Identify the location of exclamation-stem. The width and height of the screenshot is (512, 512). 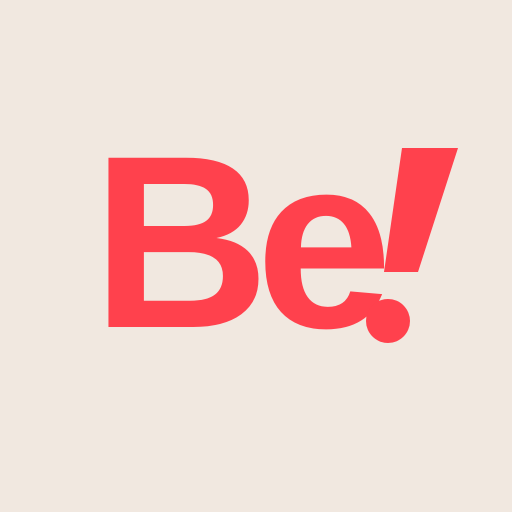
(421, 210).